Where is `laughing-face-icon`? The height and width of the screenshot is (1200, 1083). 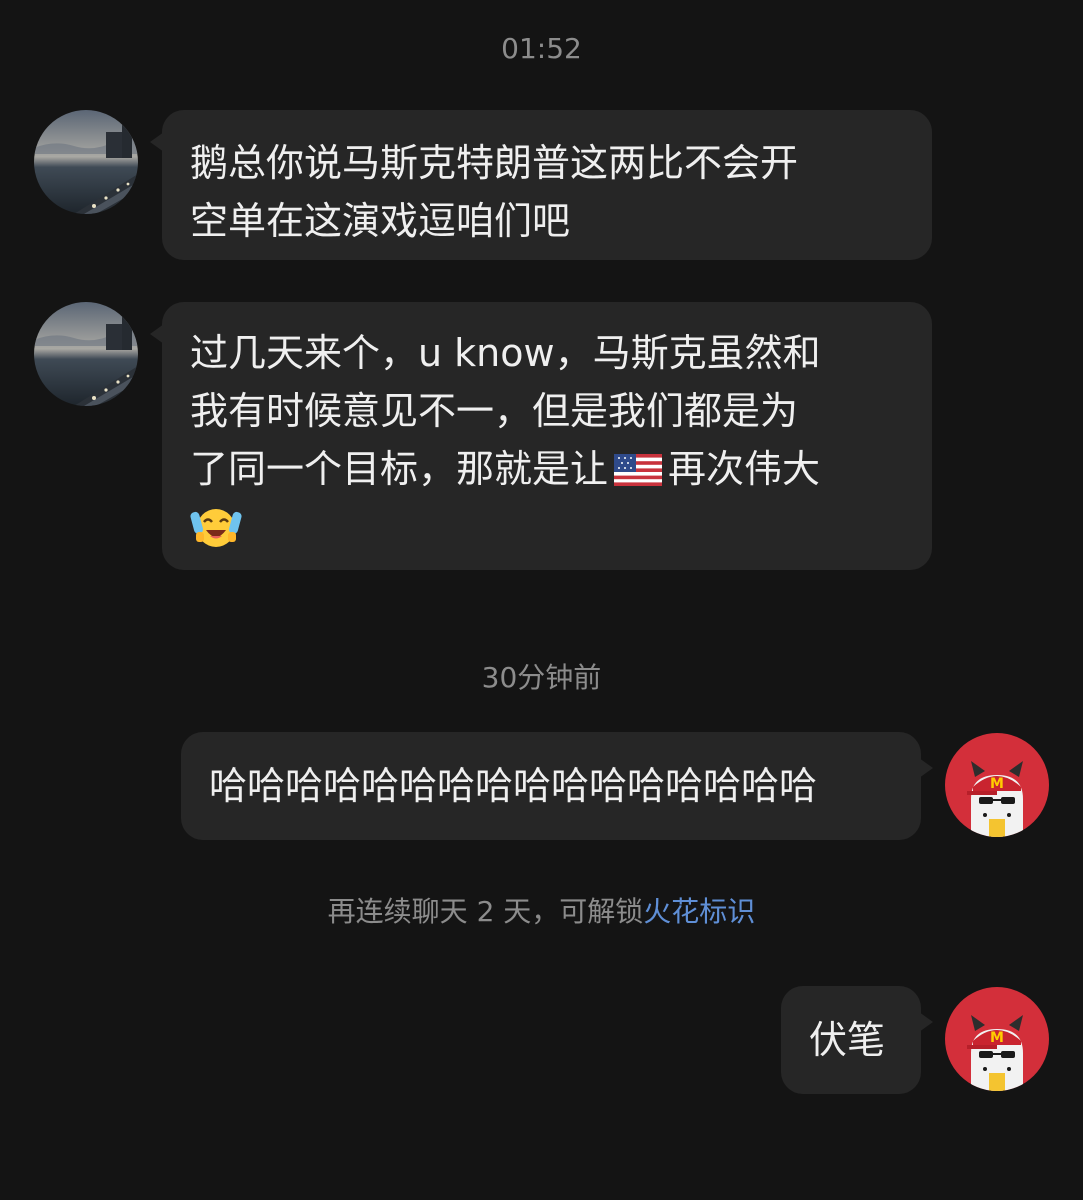 laughing-face-icon is located at coordinates (216, 534).